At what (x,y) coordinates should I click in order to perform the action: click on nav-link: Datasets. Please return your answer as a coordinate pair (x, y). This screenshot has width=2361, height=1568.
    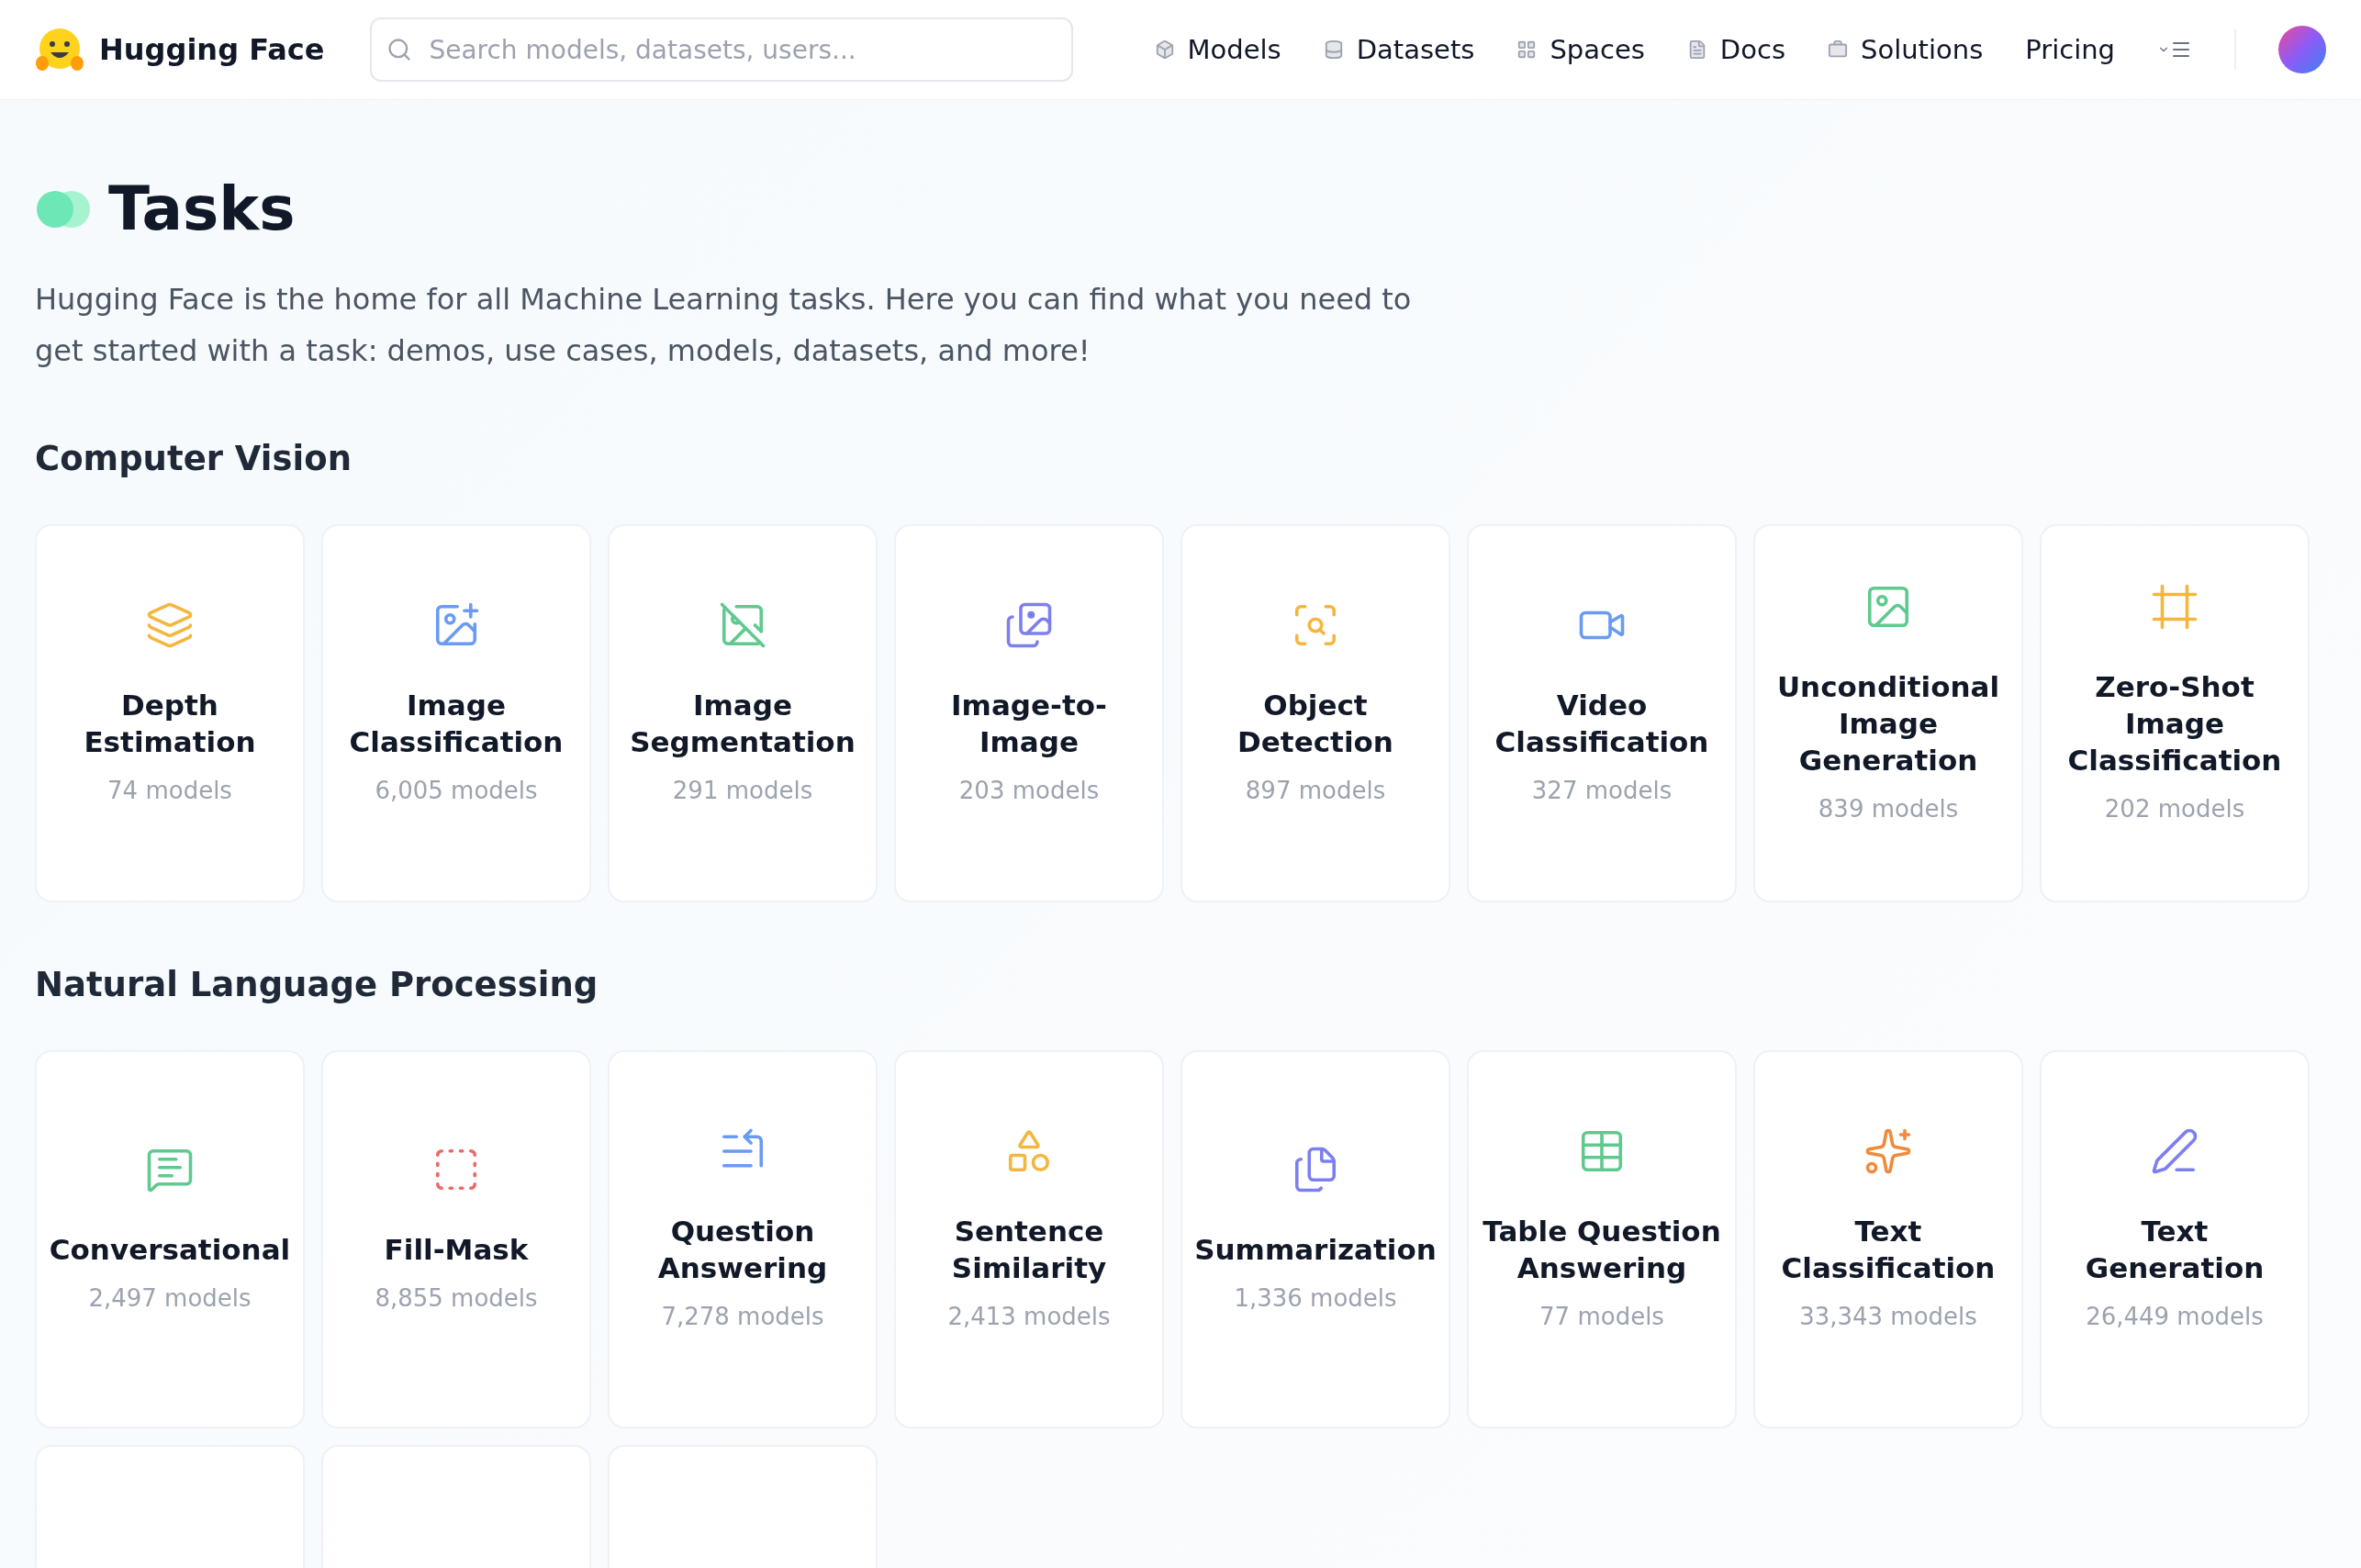
    Looking at the image, I should click on (1399, 49).